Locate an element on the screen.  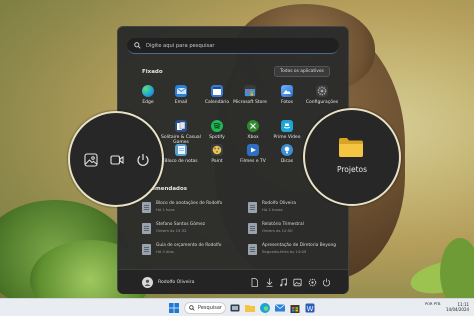
recommended-item-time: Ontem às 15:32 is located at coordinates (171, 230).